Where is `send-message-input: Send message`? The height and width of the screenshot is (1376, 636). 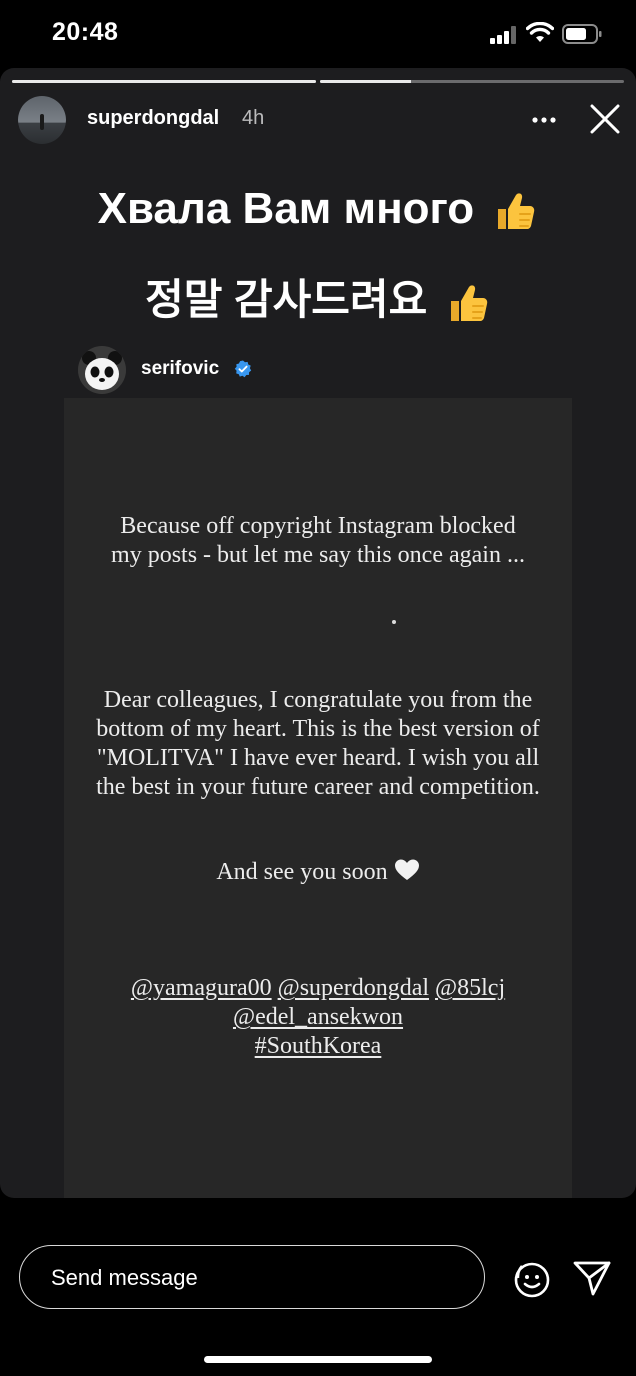
send-message-input: Send message is located at coordinates (252, 1277).